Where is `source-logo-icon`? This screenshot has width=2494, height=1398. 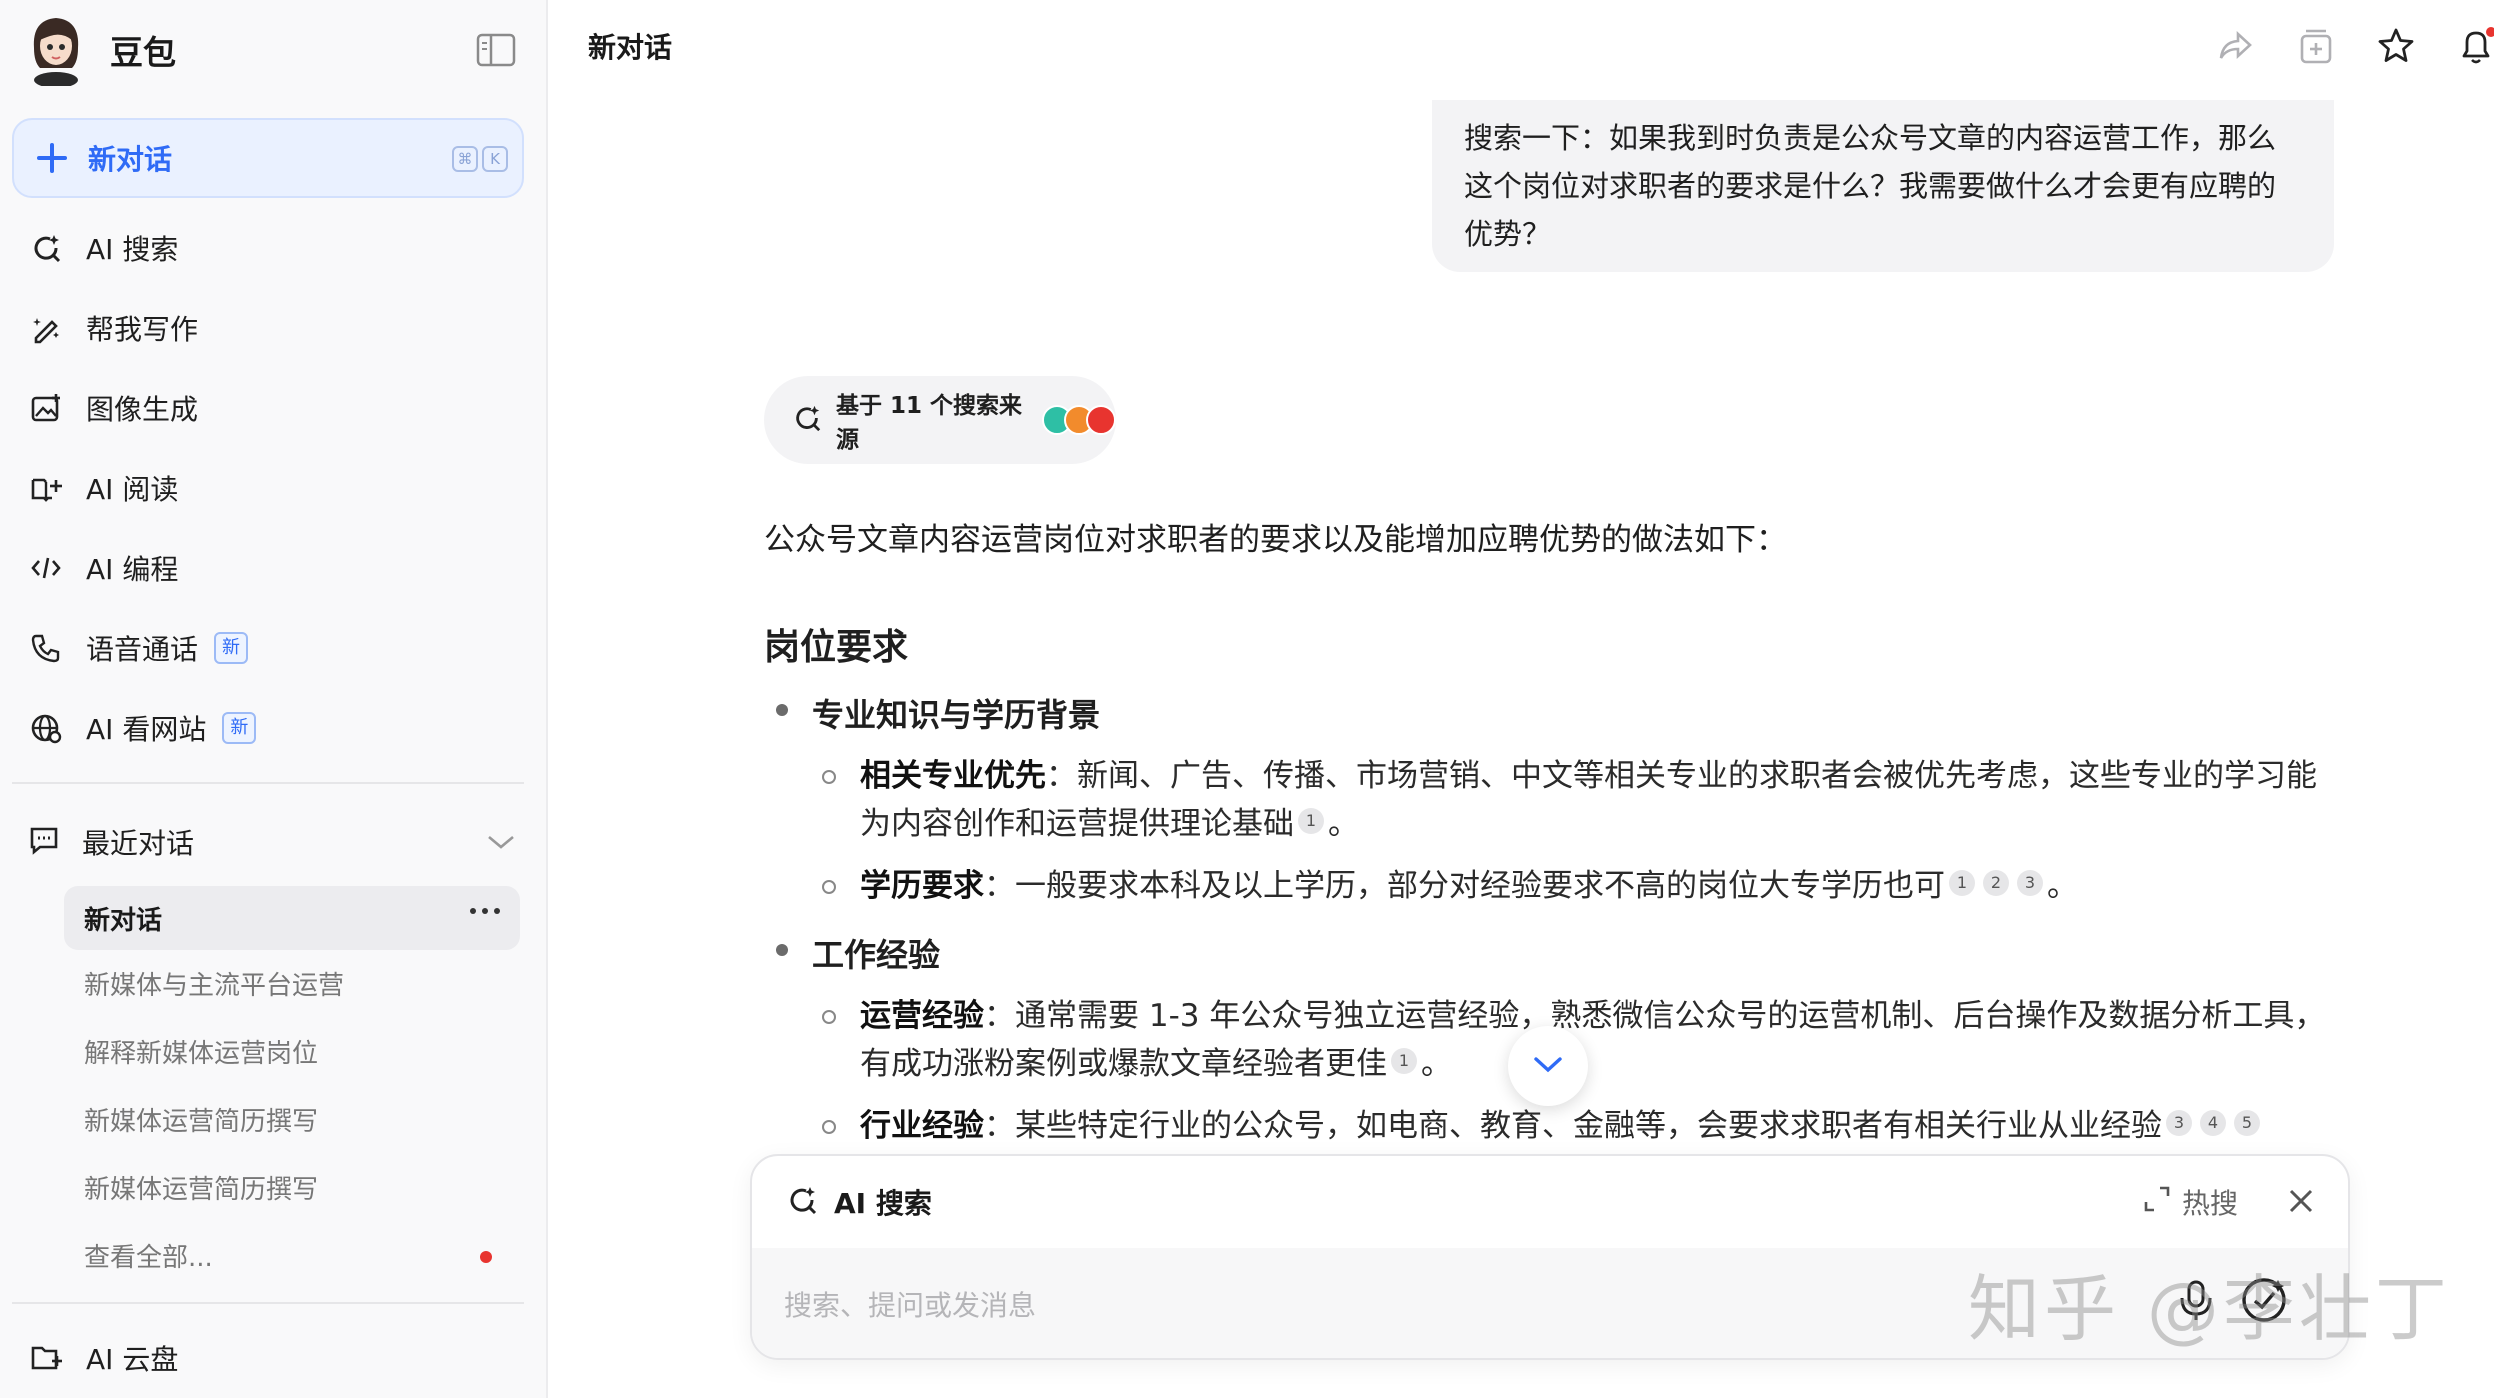 source-logo-icon is located at coordinates (1101, 420).